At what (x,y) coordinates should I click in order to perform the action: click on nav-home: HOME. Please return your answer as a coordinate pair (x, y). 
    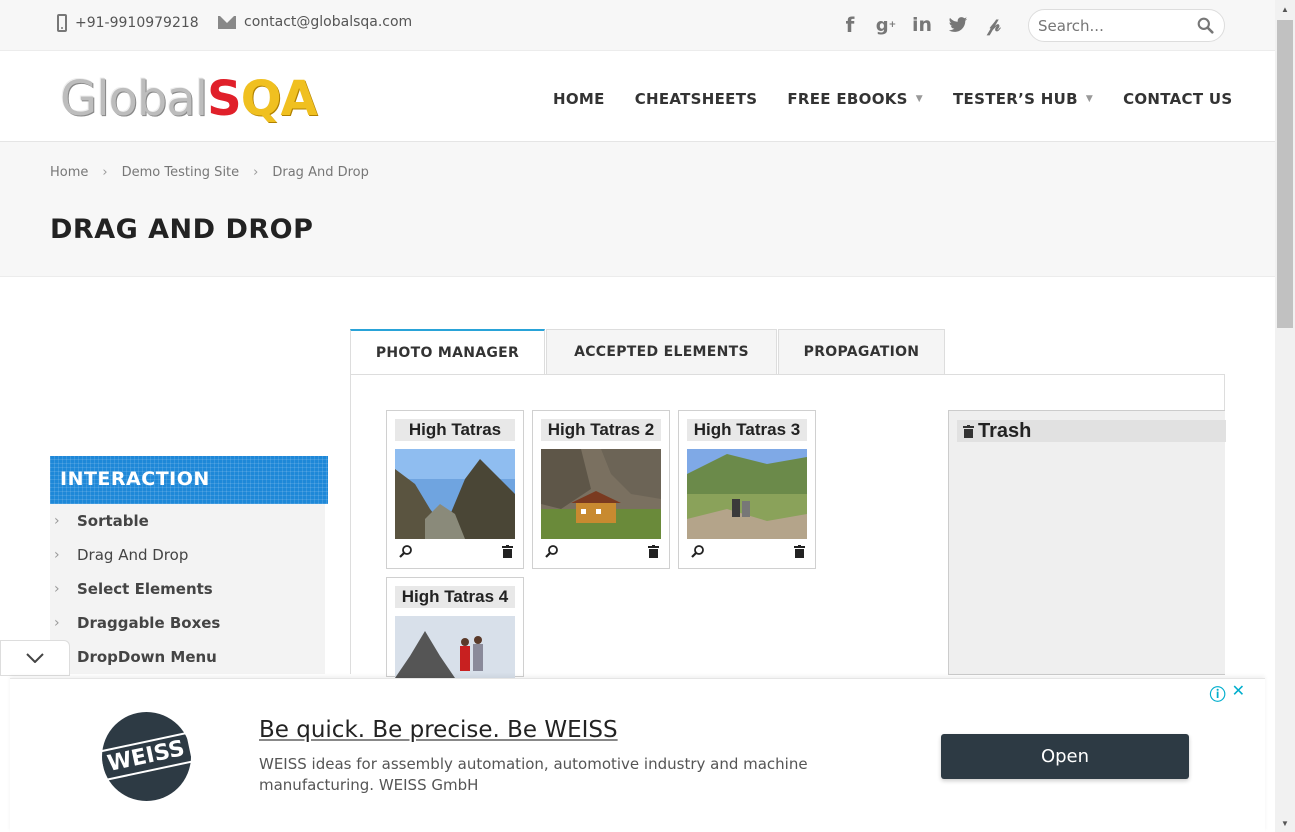
    Looking at the image, I should click on (579, 99).